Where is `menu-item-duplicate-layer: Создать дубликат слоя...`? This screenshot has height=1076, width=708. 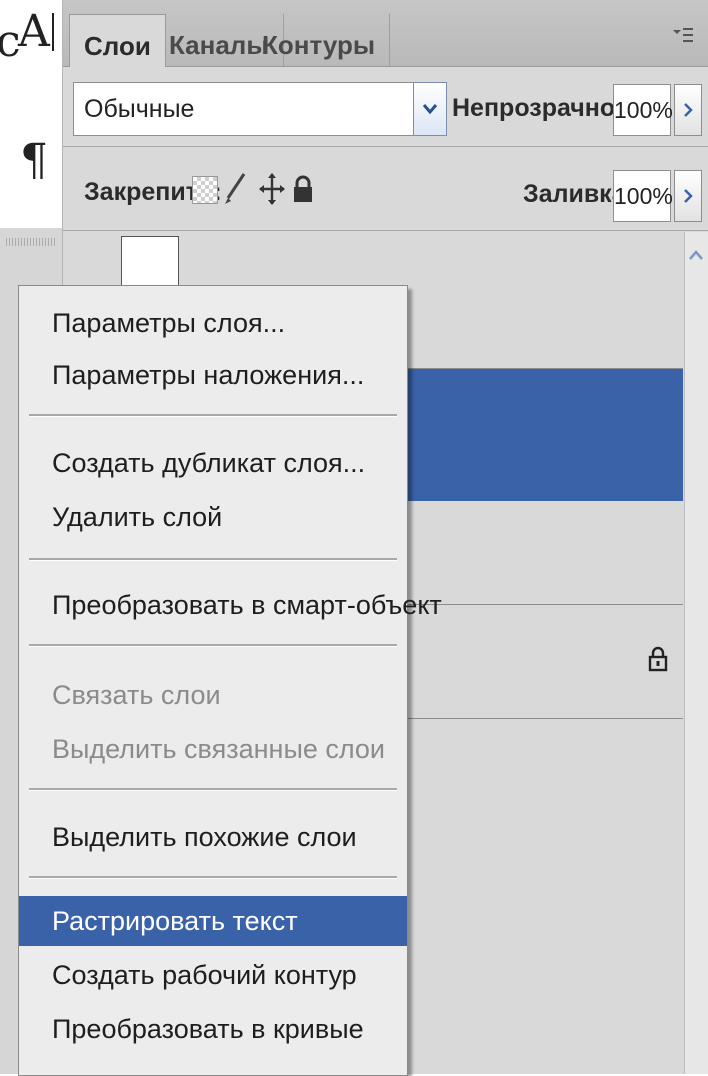
menu-item-duplicate-layer: Создать дубликат слоя... is located at coordinates (213, 463).